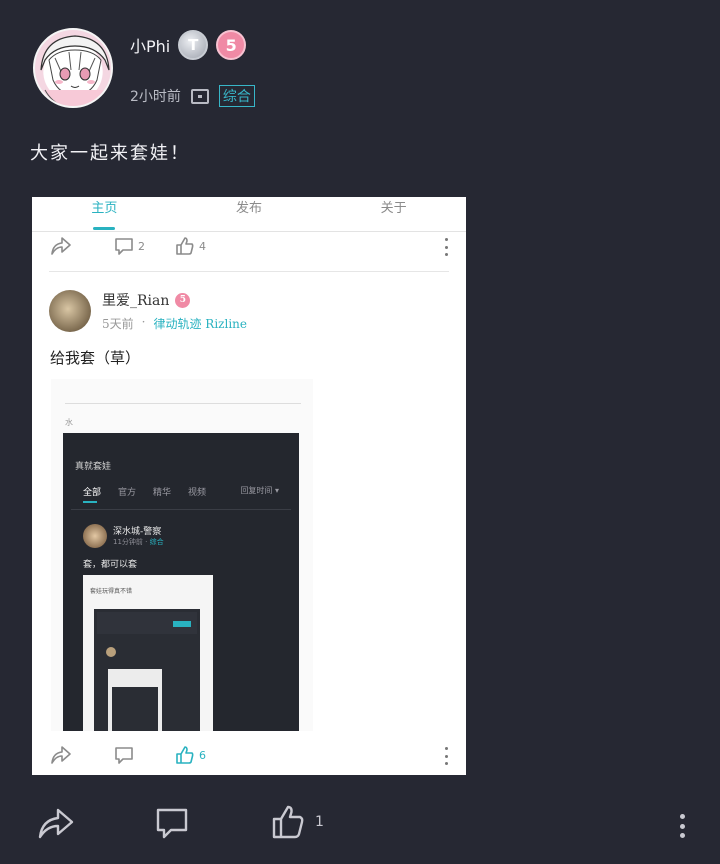 This screenshot has width=720, height=864. I want to click on author-avatar, so click(73, 68).